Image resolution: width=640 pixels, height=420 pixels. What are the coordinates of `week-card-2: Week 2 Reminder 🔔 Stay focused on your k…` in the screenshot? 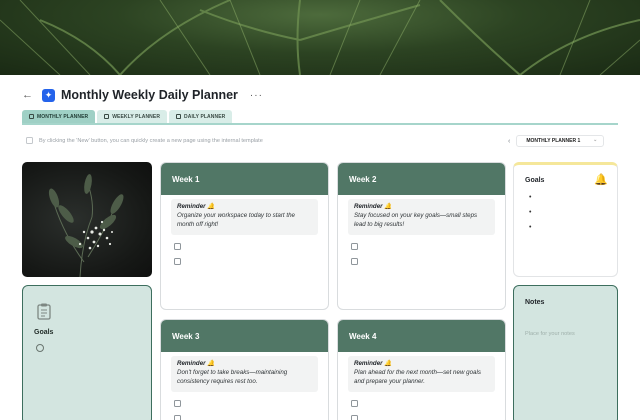 It's located at (421, 236).